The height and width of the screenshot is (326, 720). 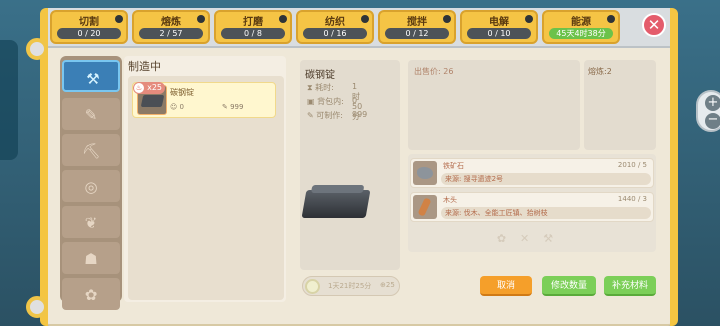 What do you see at coordinates (450, 200) in the screenshot?
I see `material-name: 木头` at bounding box center [450, 200].